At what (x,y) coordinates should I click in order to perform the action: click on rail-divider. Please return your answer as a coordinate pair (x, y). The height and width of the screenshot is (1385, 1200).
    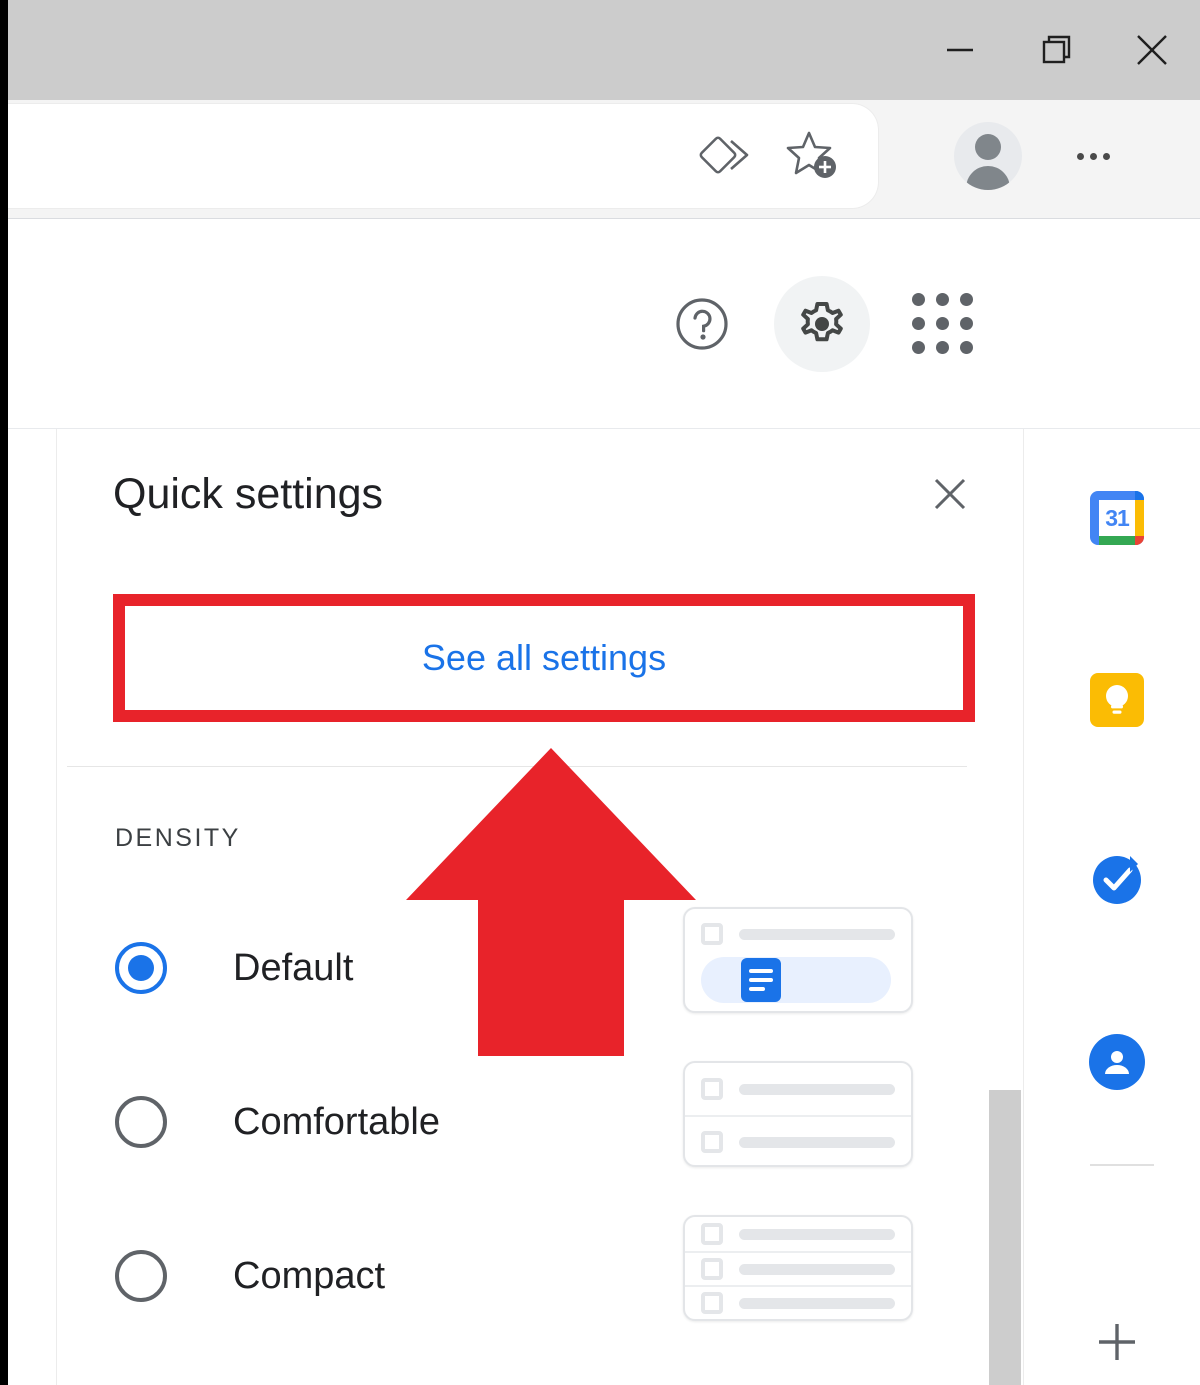
    Looking at the image, I should click on (1122, 1165).